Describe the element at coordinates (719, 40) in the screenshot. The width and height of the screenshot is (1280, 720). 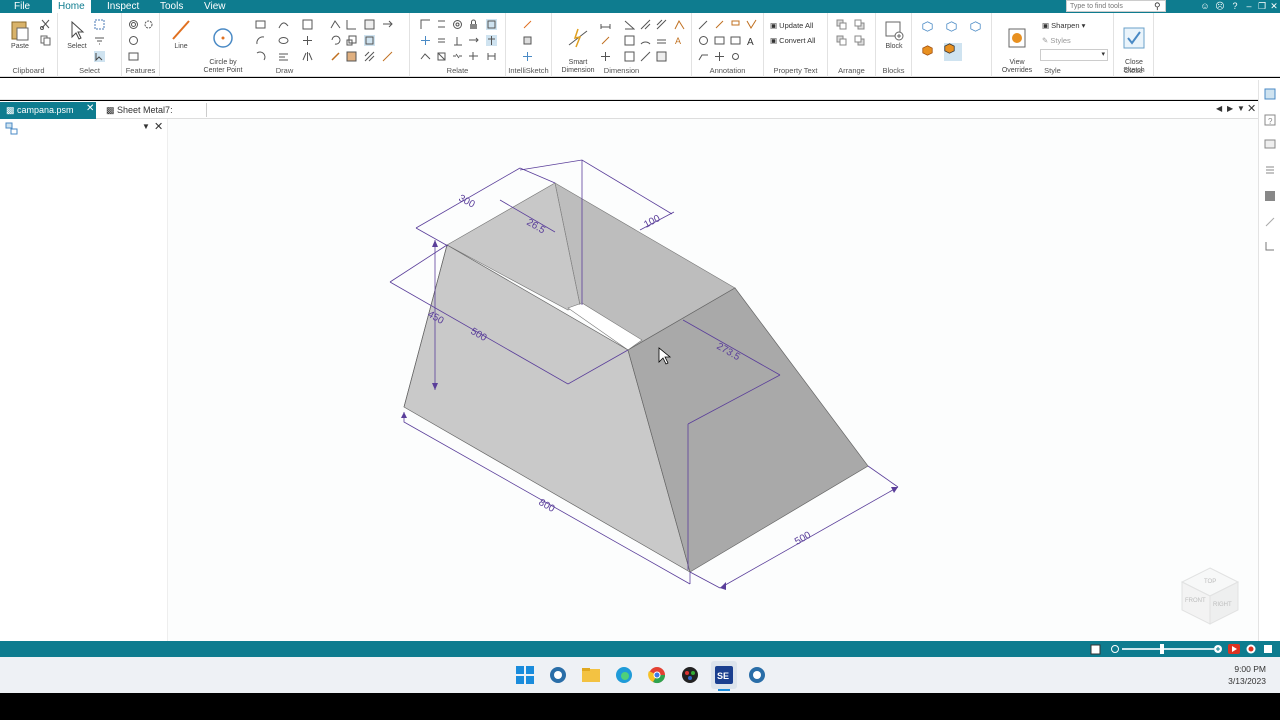
I see `datum-icon` at that location.